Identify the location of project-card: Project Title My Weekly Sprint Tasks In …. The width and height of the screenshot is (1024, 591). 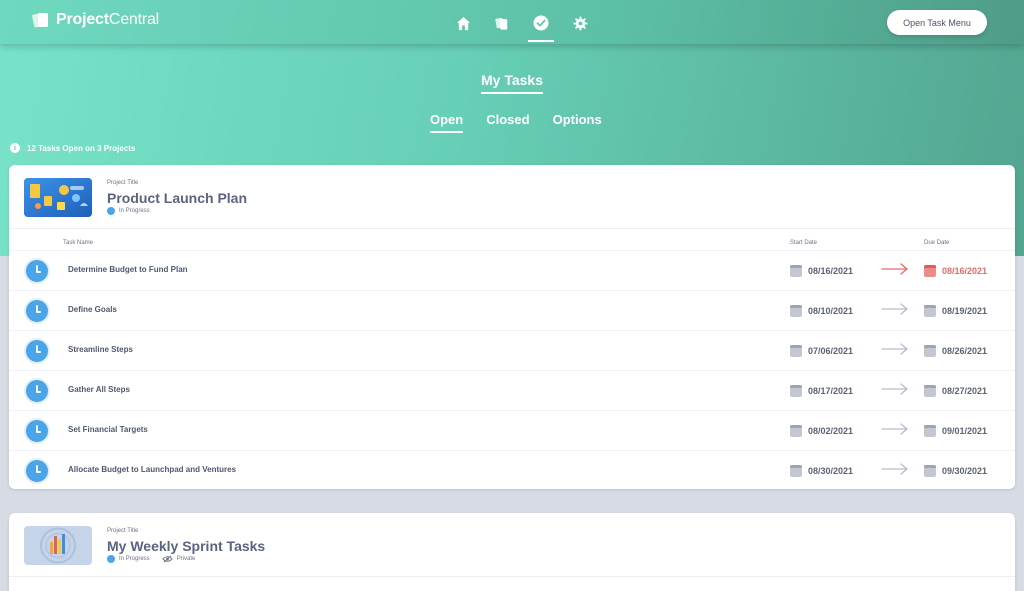
(512, 552).